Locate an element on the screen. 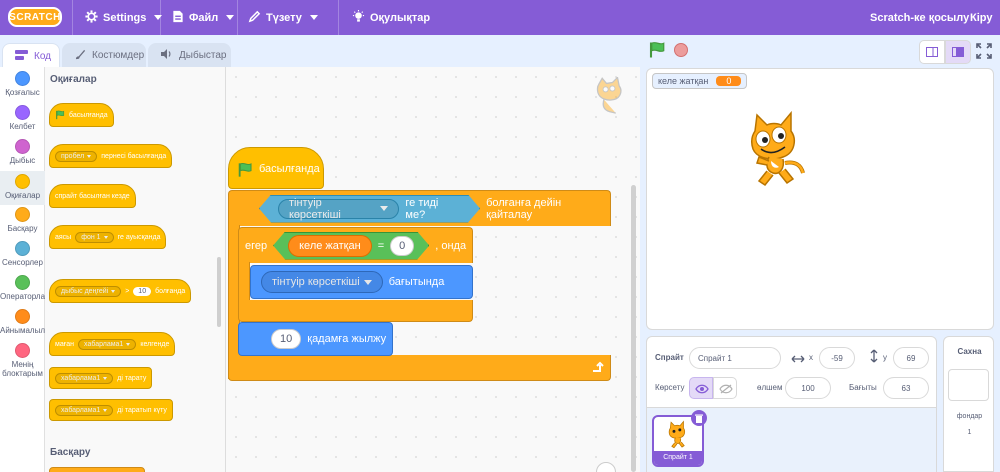 The image size is (1000, 472). backdrop-thumbnail is located at coordinates (968, 385).